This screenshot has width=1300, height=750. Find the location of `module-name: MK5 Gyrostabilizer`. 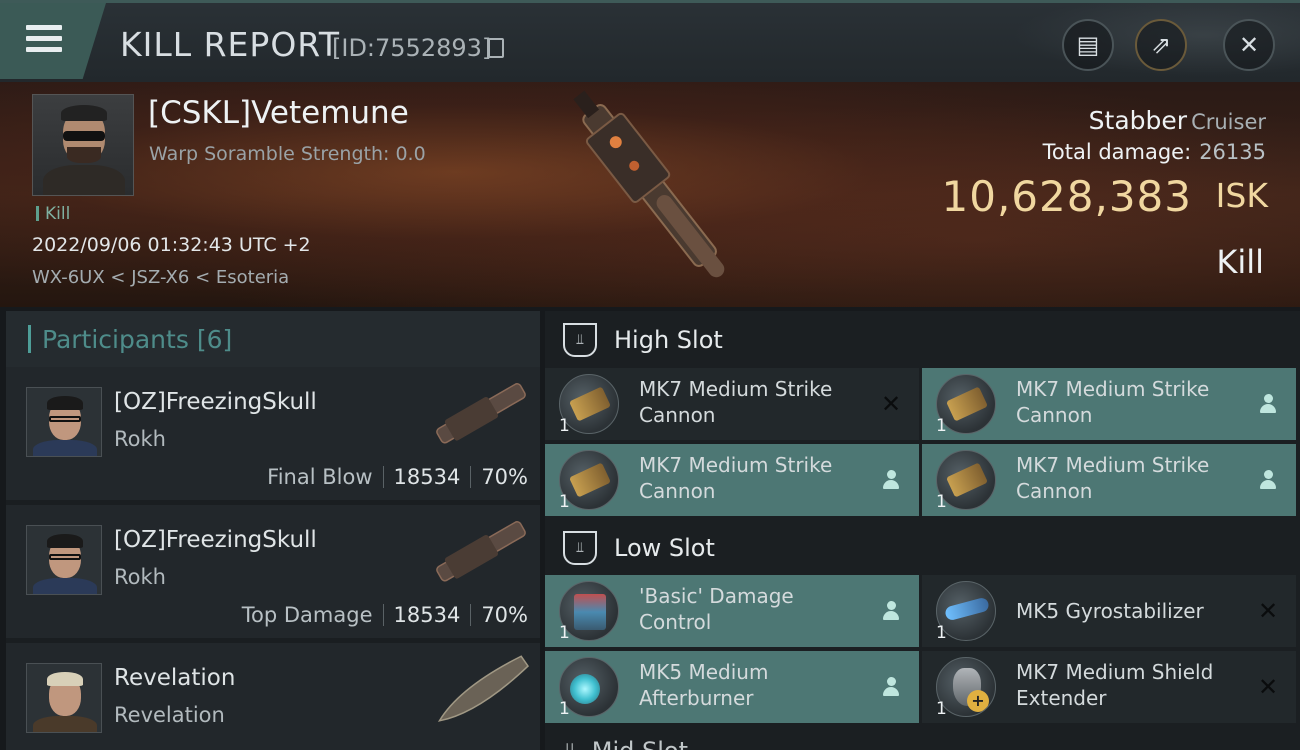

module-name: MK5 Gyrostabilizer is located at coordinates (1110, 611).